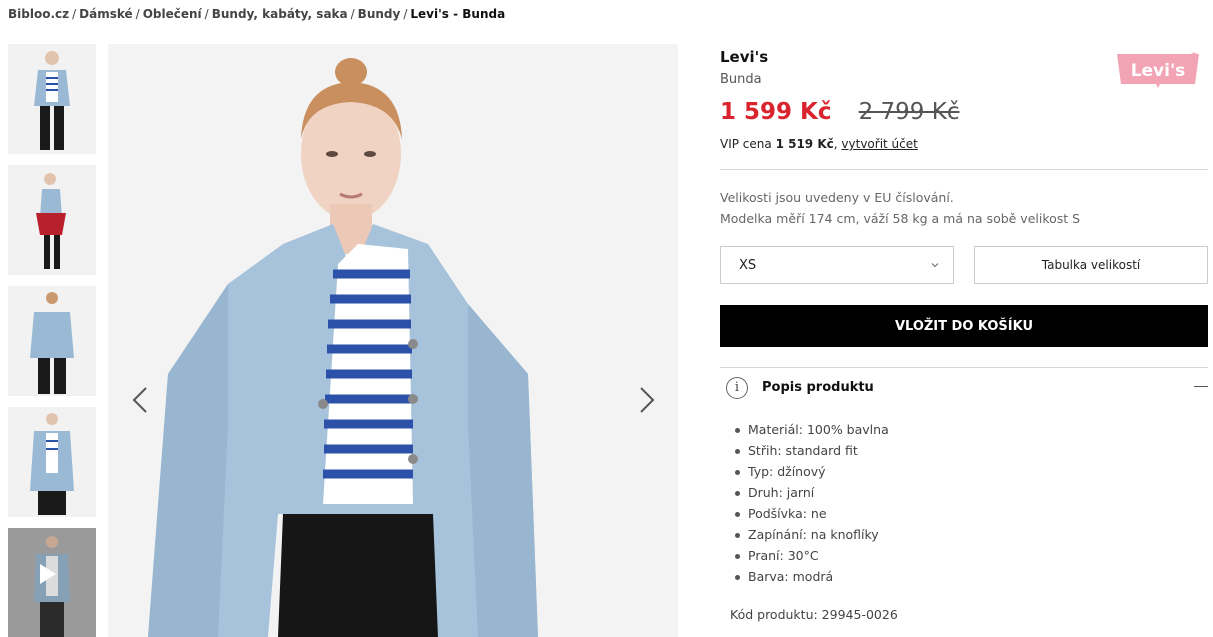  What do you see at coordinates (172, 14) in the screenshot?
I see `breadcrumb-link-clothing: Oblečení` at bounding box center [172, 14].